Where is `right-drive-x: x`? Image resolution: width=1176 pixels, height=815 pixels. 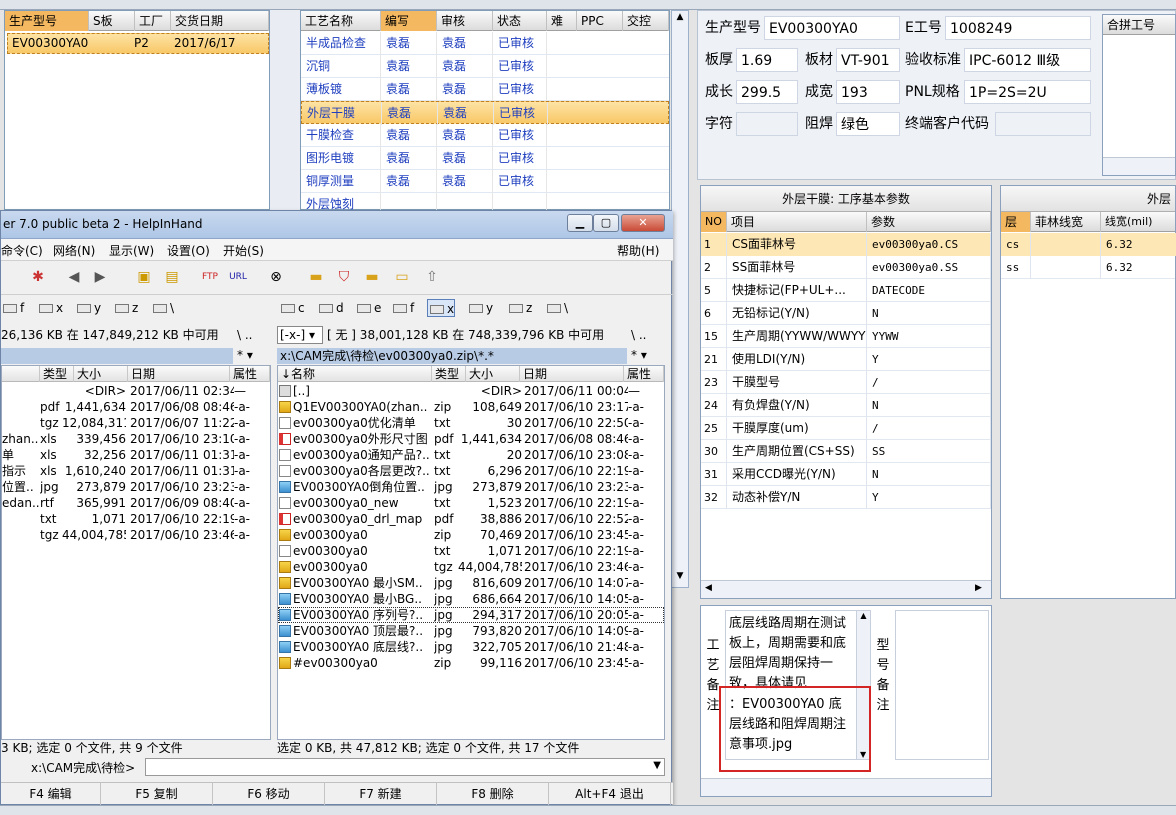 right-drive-x: x is located at coordinates (441, 308).